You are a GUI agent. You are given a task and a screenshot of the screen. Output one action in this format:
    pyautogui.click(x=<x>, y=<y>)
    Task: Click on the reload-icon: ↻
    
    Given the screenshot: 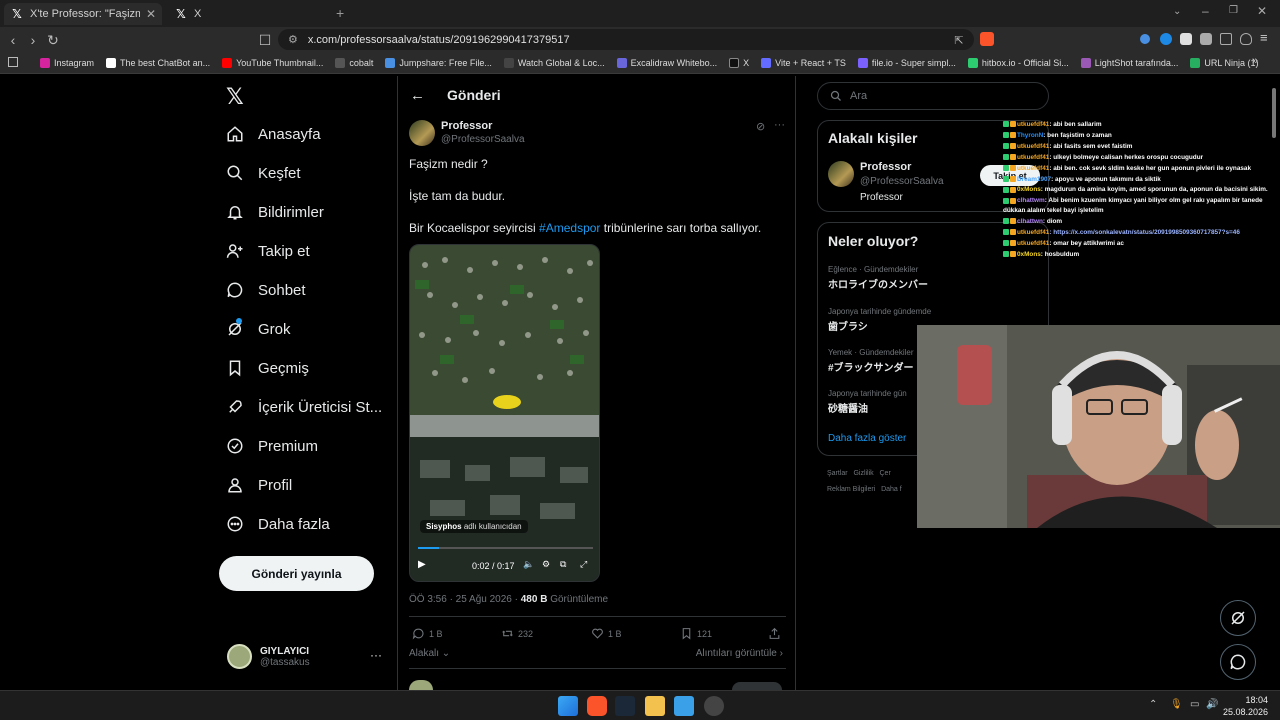 What is the action you would take?
    pyautogui.click(x=53, y=40)
    